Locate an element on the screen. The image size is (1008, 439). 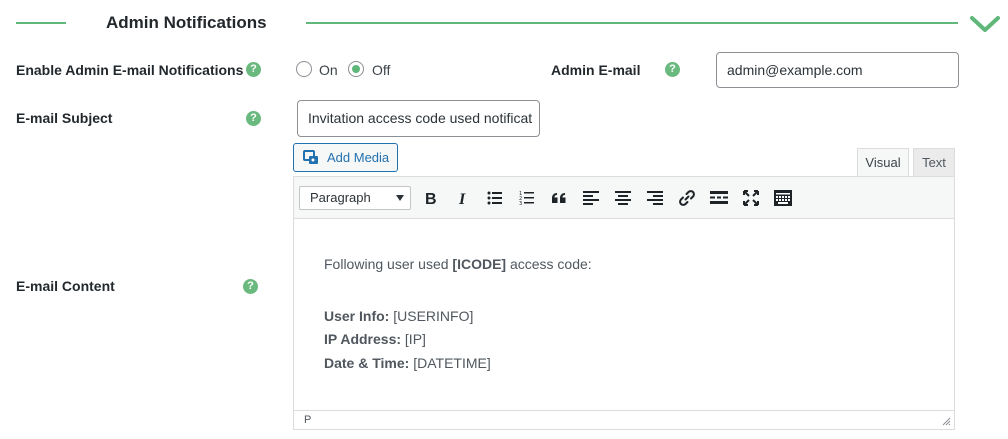
svg-text: B is located at coordinates (431, 198).